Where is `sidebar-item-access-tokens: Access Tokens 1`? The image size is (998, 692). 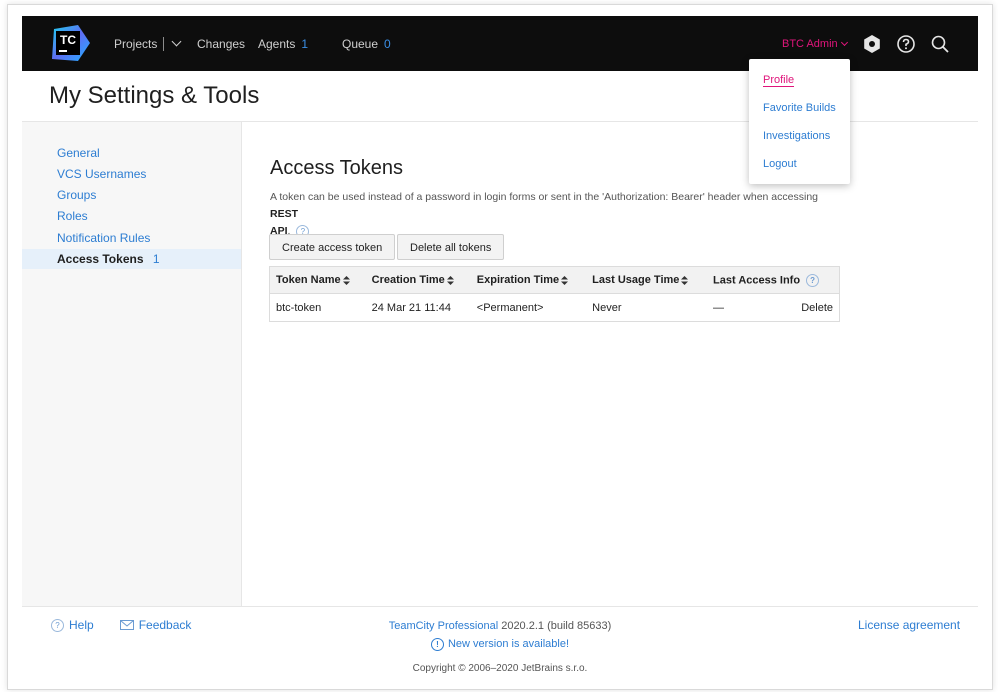 sidebar-item-access-tokens: Access Tokens 1 is located at coordinates (131, 259).